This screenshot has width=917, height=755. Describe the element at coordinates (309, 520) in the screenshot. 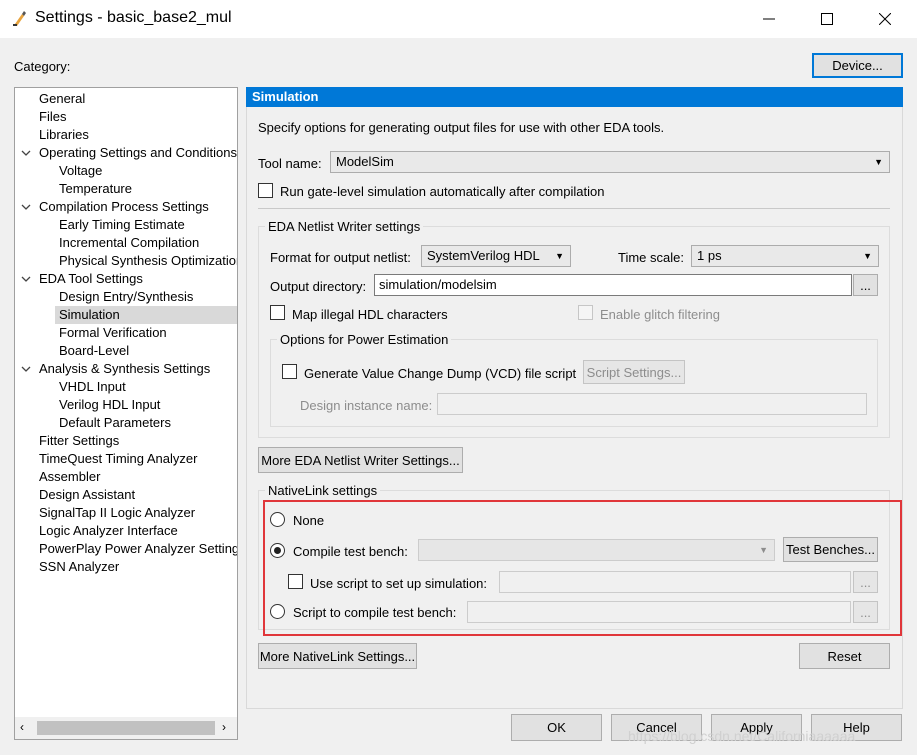

I see `none-label: None` at that location.